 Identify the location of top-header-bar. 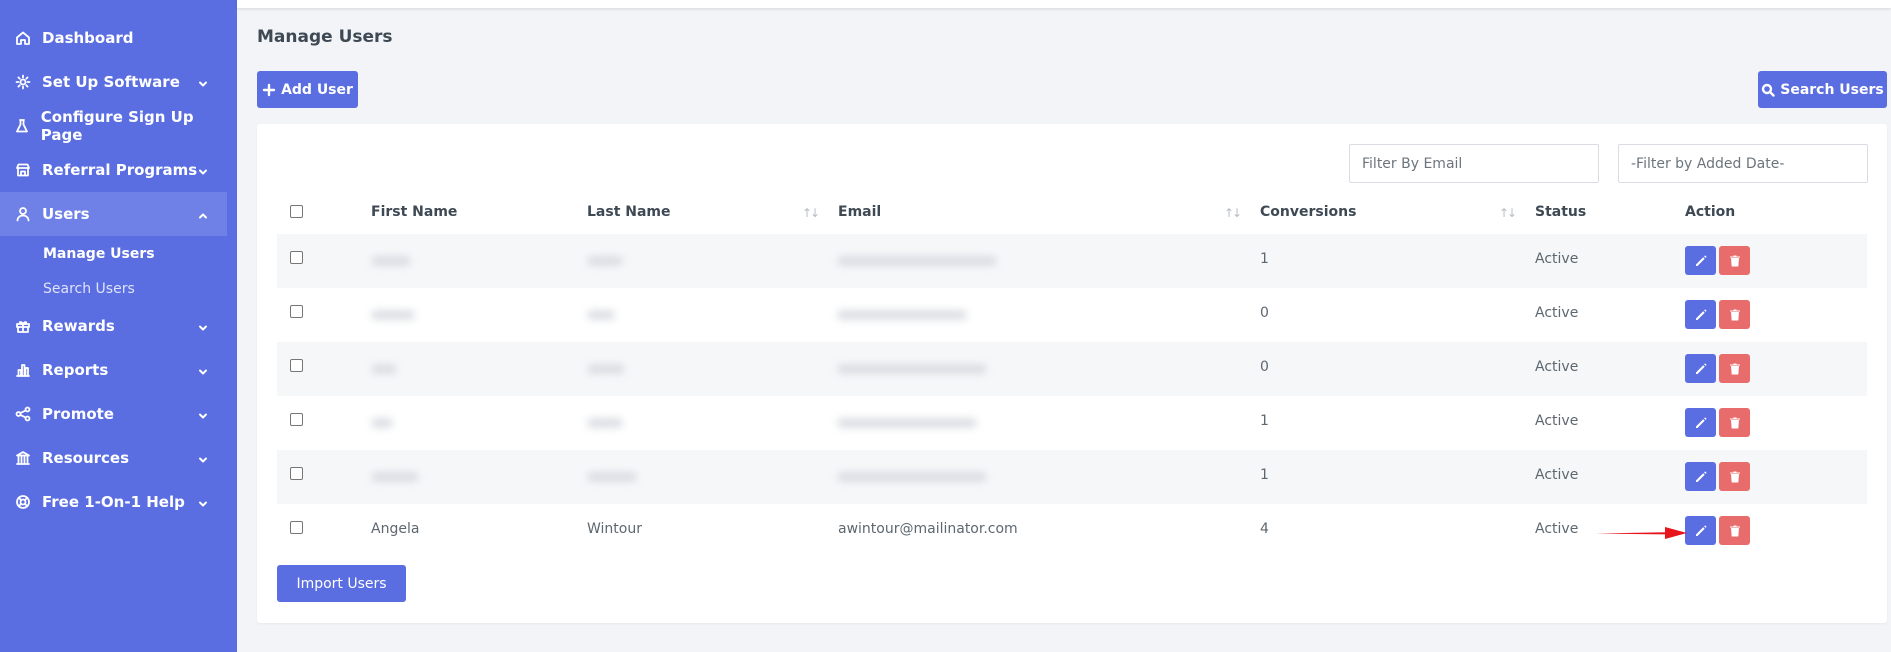
(1064, 4).